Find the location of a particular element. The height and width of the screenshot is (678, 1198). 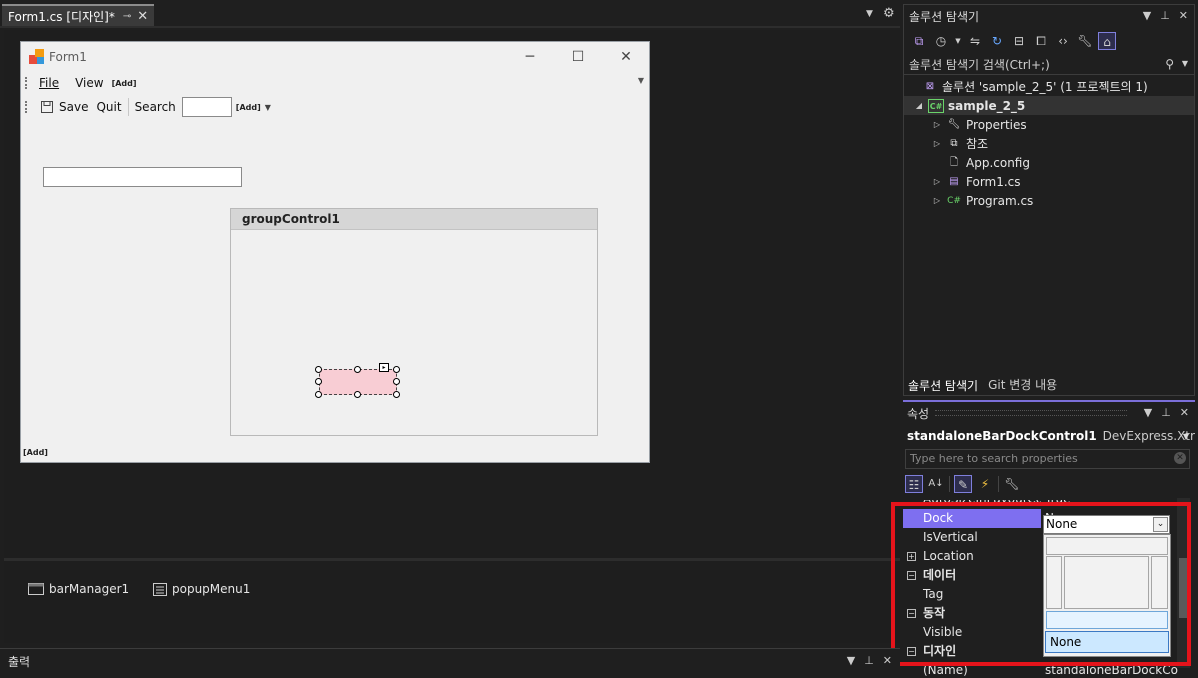

solution-explorer-search: 솔루션 탐색기 검색(Ctrl+;) ⚲ ▼ is located at coordinates (1049, 65).